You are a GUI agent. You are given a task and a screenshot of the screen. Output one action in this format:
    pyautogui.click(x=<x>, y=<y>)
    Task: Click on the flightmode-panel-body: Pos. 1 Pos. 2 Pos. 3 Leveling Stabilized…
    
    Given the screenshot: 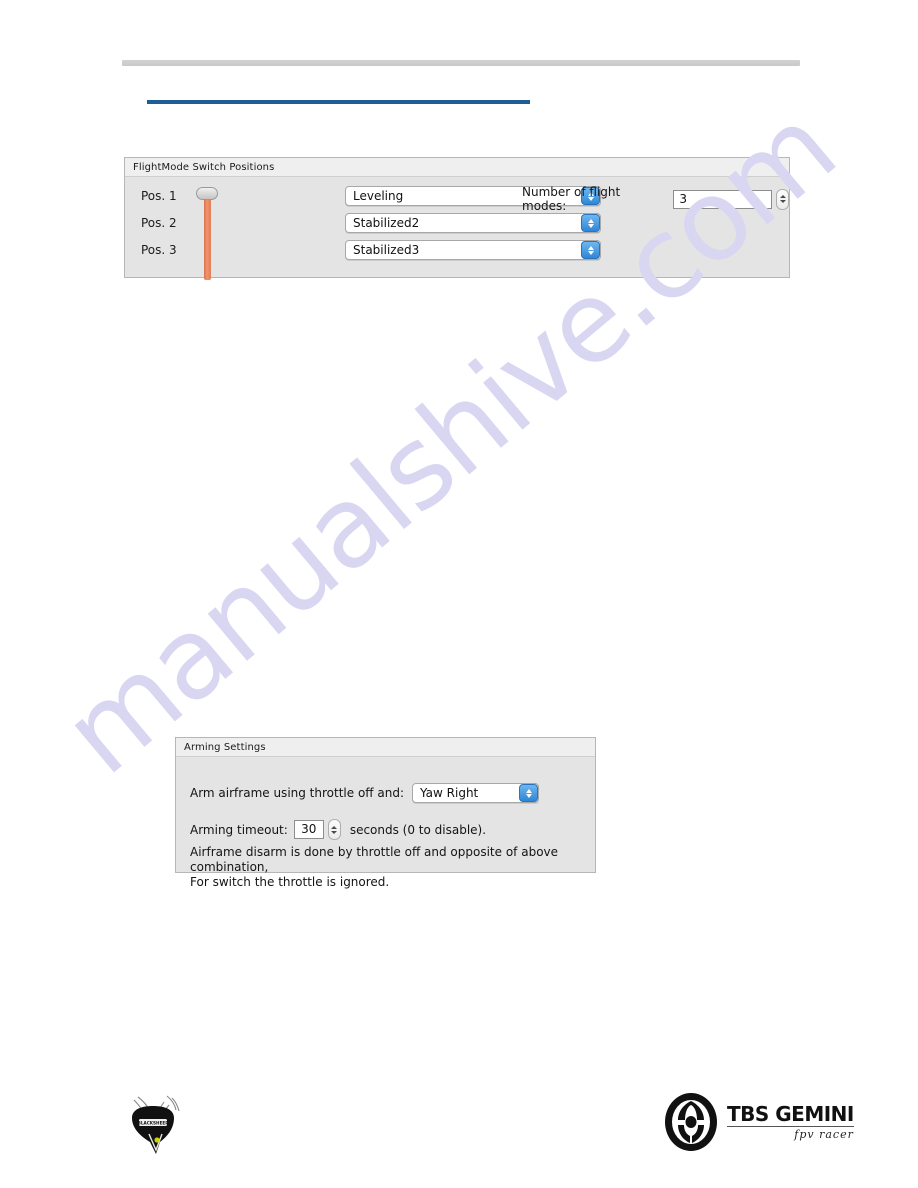 What is the action you would take?
    pyautogui.click(x=457, y=228)
    